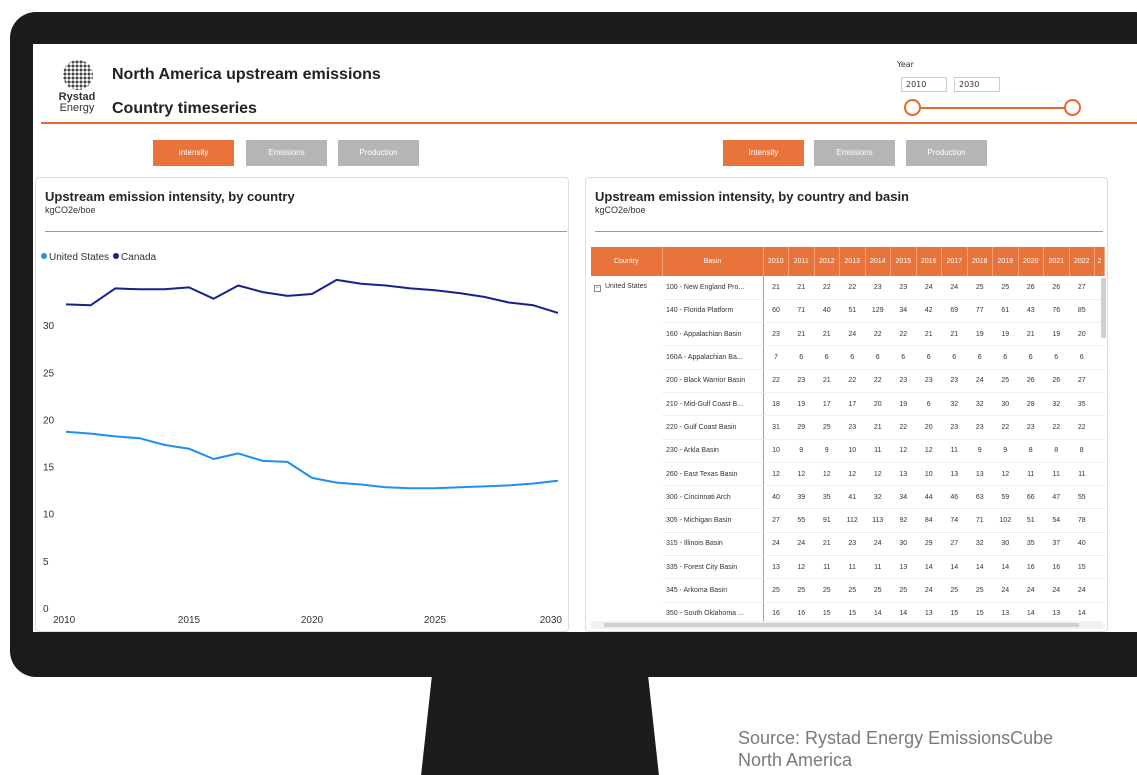 The height and width of the screenshot is (775, 1137). Describe the element at coordinates (980, 261) in the screenshot. I see `column-header: 2018` at that location.